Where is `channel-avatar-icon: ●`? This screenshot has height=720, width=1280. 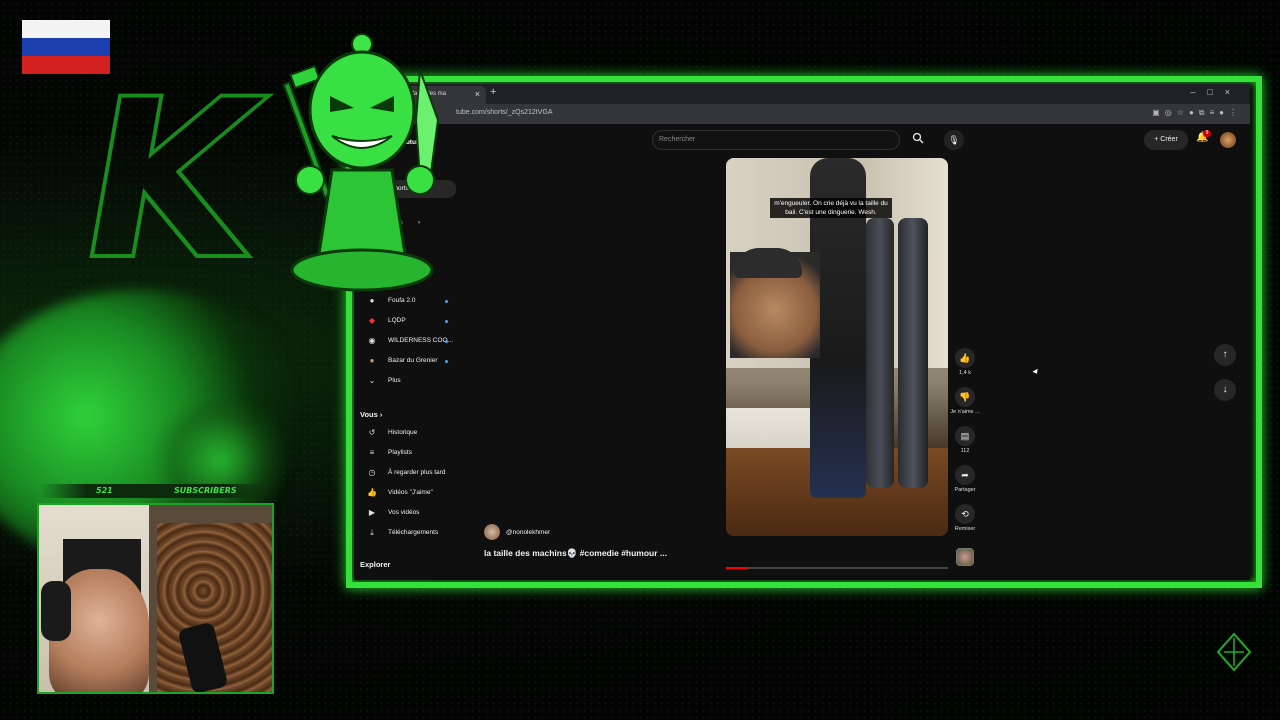
channel-avatar-icon: ● is located at coordinates (372, 360).